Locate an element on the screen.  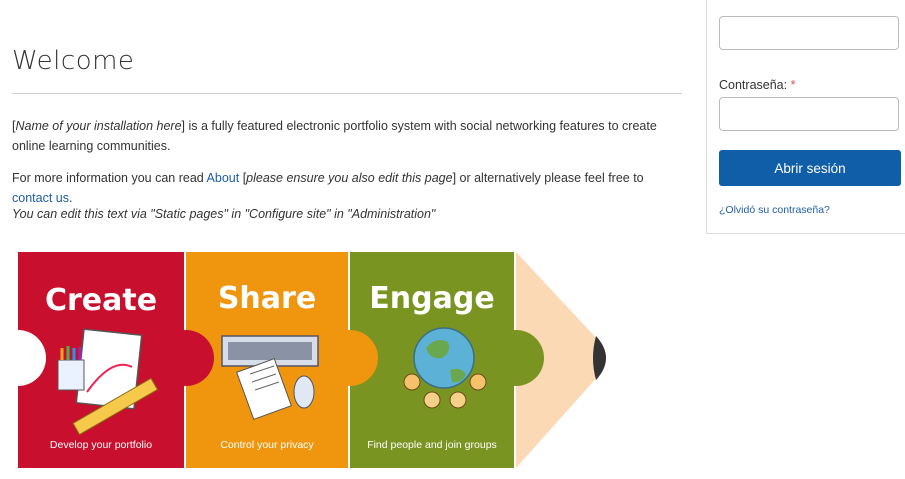
password-input is located at coordinates (809, 114).